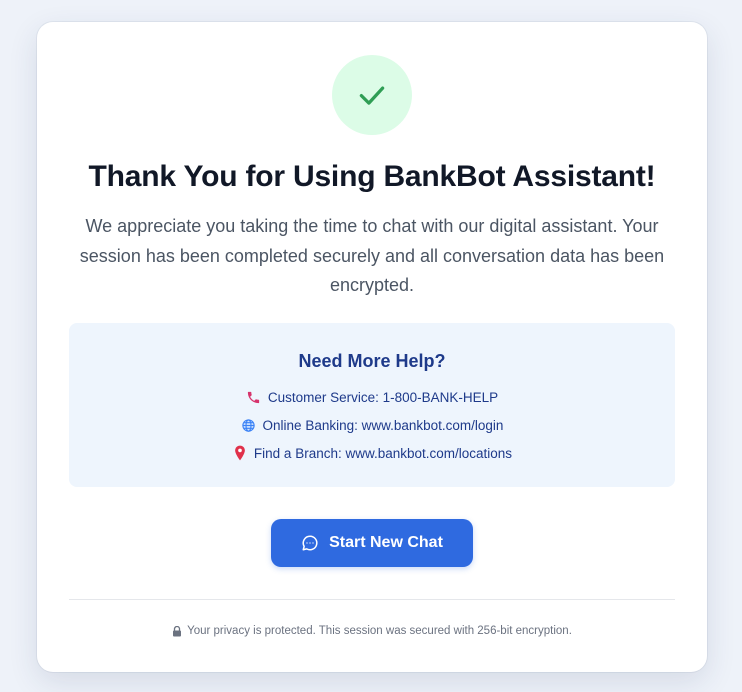 The height and width of the screenshot is (692, 742). Describe the element at coordinates (254, 397) in the screenshot. I see `phone-icon` at that location.